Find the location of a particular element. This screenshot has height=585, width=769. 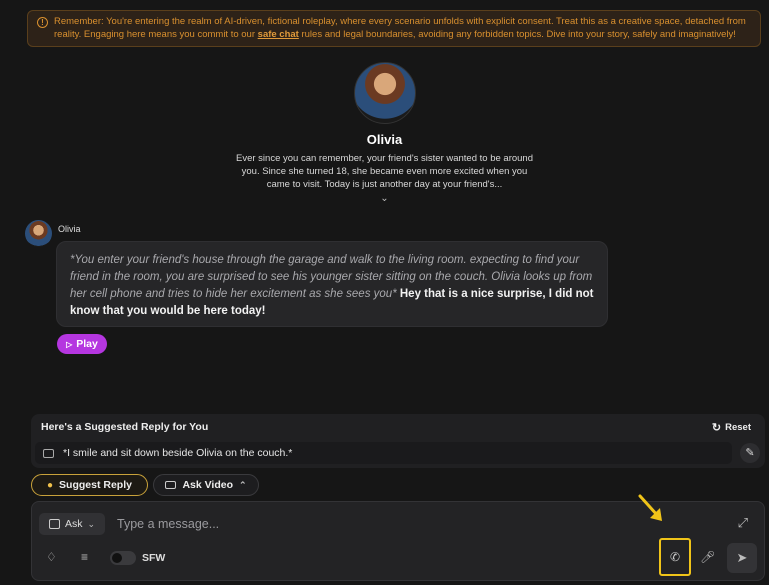

play-button: ▷ Play is located at coordinates (82, 344).